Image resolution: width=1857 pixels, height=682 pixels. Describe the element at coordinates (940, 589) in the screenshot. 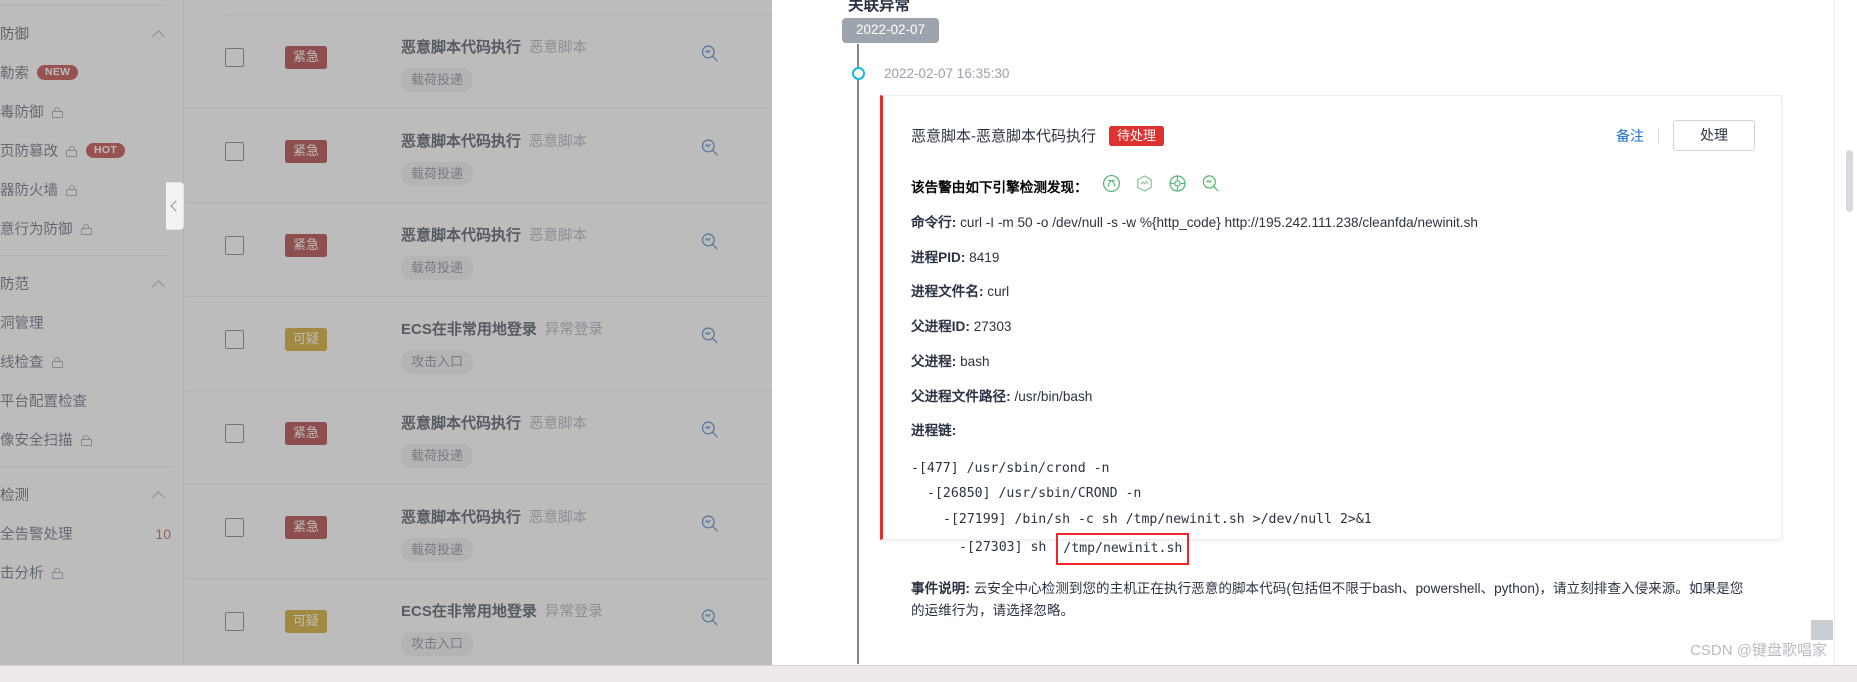

I see `event-description-label: 事件说明:` at that location.